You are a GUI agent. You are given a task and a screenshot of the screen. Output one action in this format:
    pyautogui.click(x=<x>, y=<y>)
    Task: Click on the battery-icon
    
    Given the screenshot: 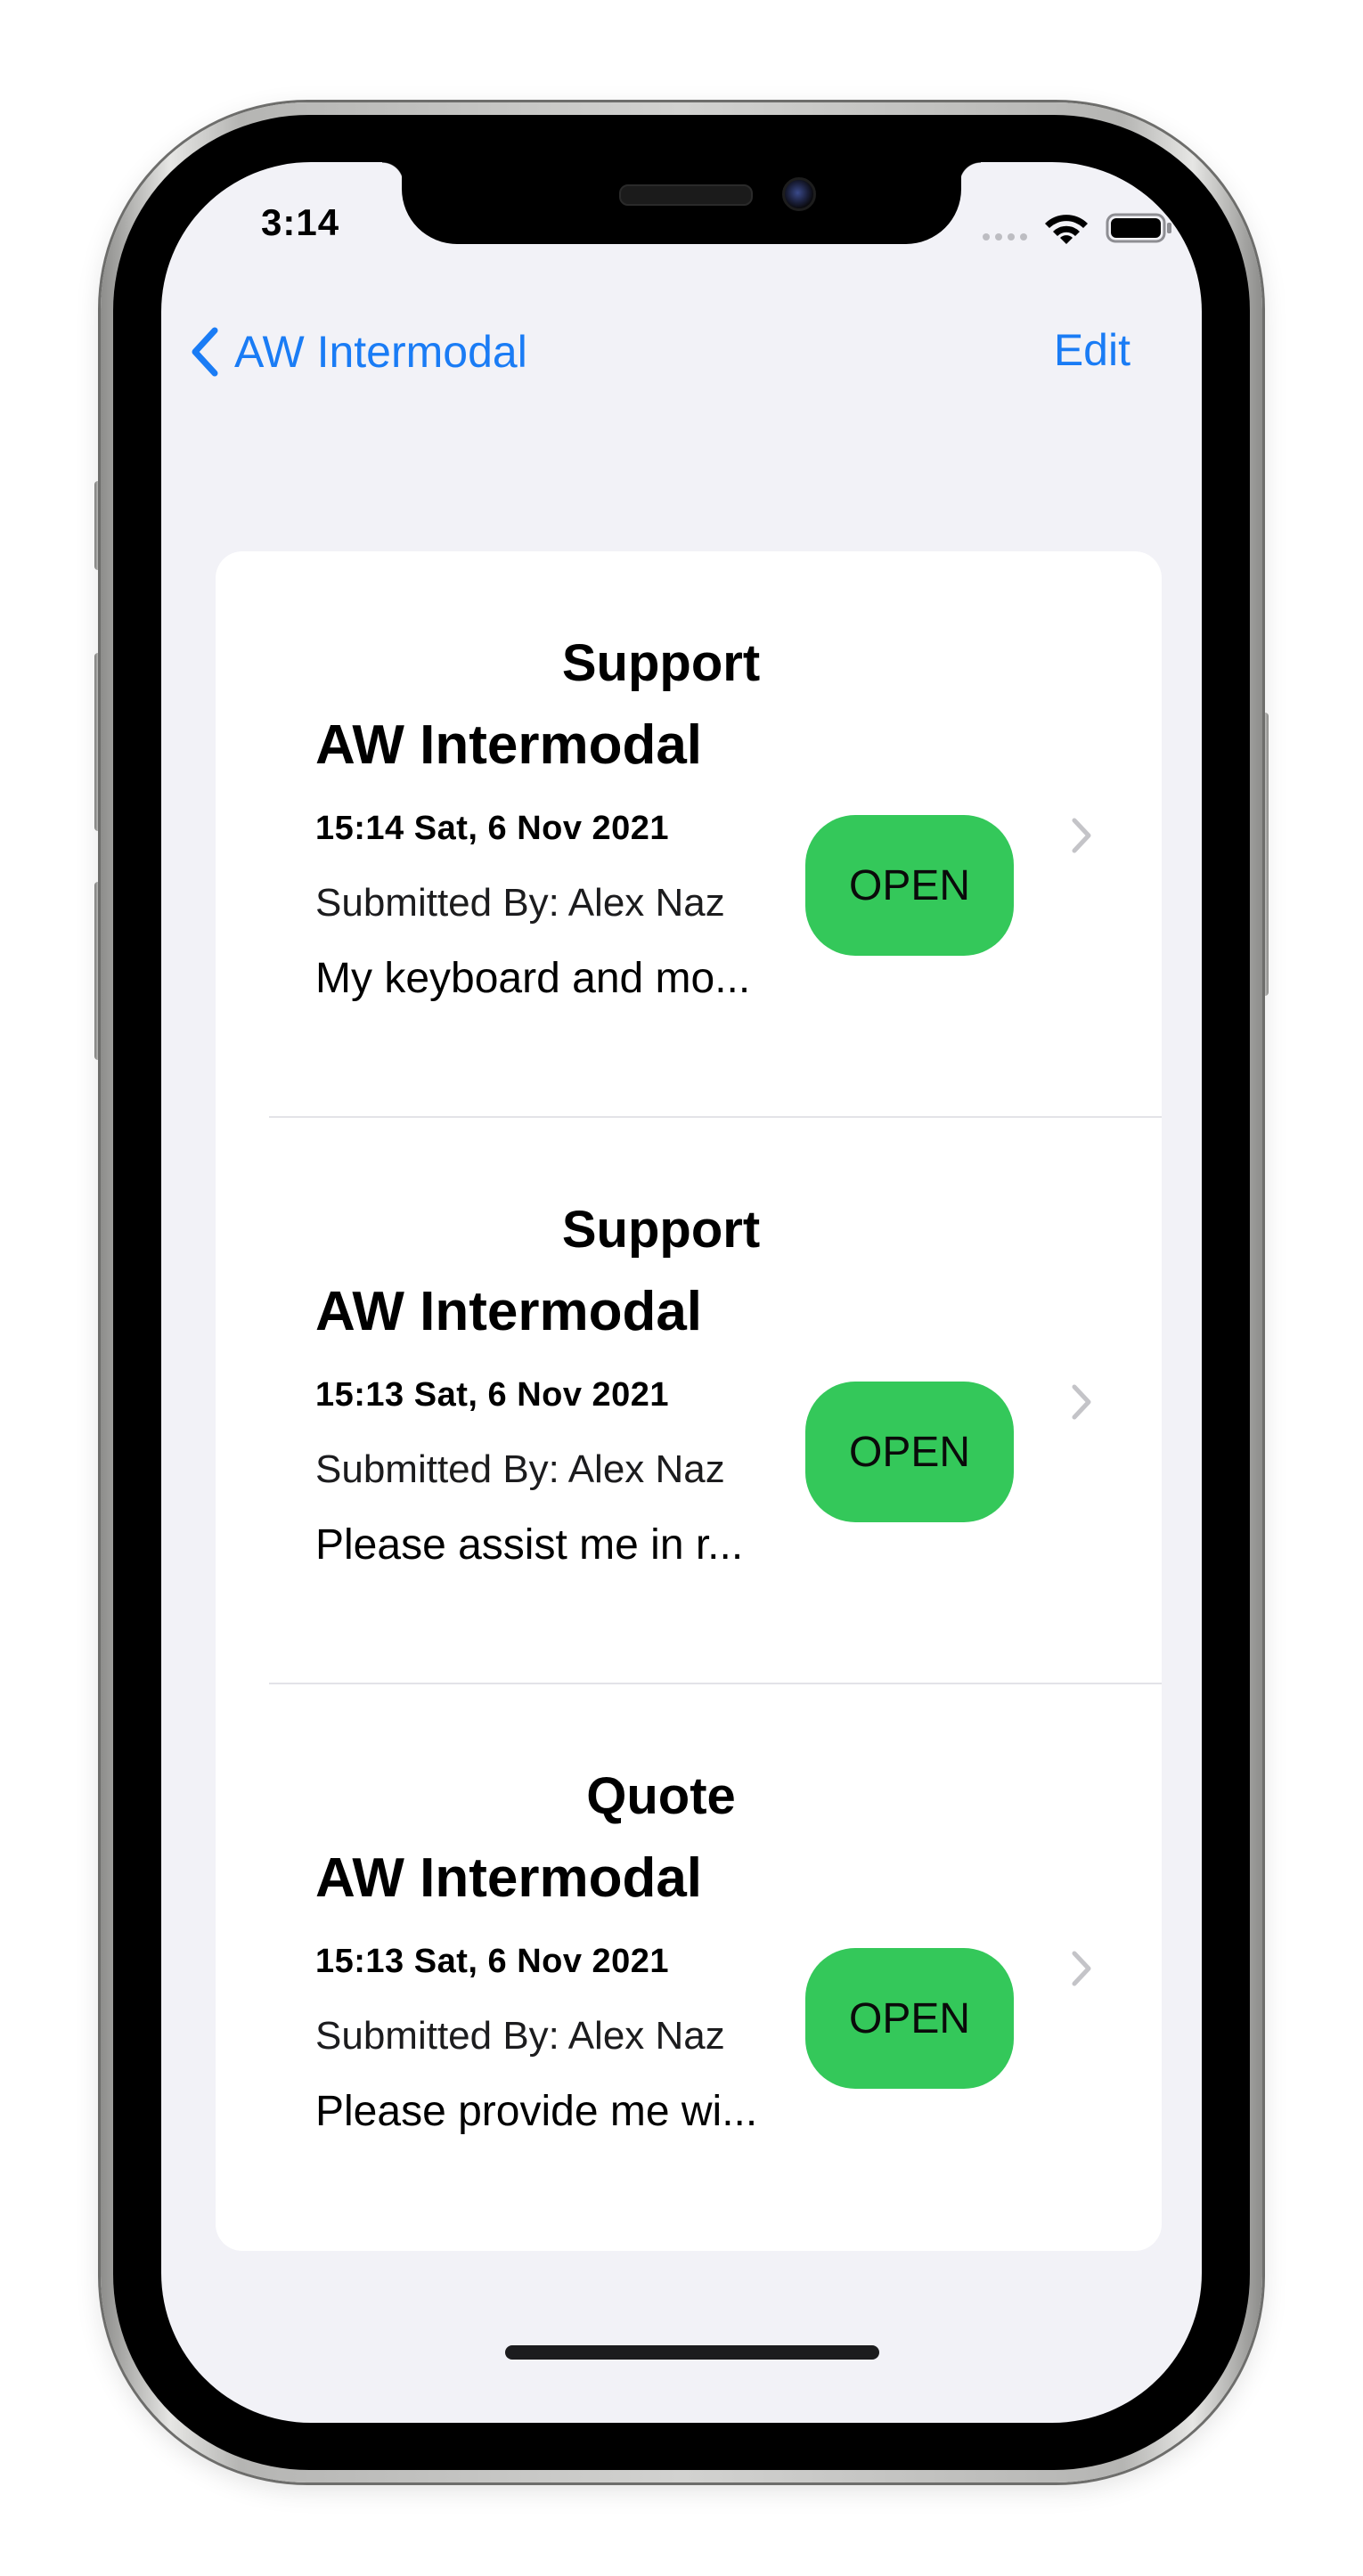 What is the action you would take?
    pyautogui.click(x=1138, y=228)
    